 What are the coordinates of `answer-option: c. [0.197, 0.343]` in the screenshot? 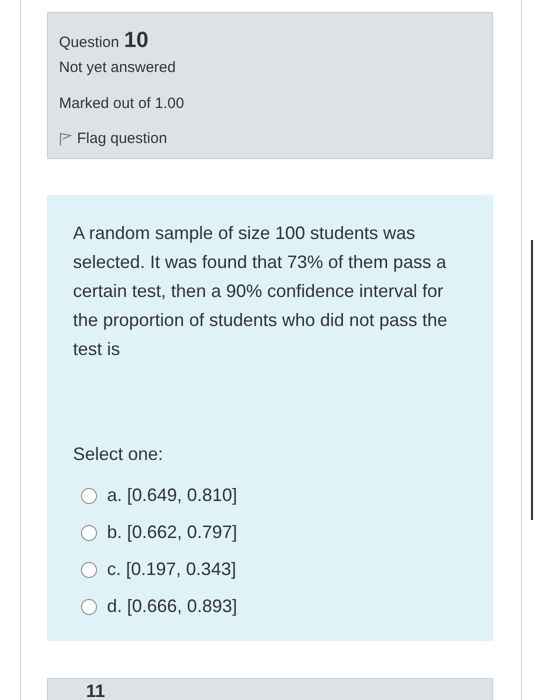 It's located at (158, 569).